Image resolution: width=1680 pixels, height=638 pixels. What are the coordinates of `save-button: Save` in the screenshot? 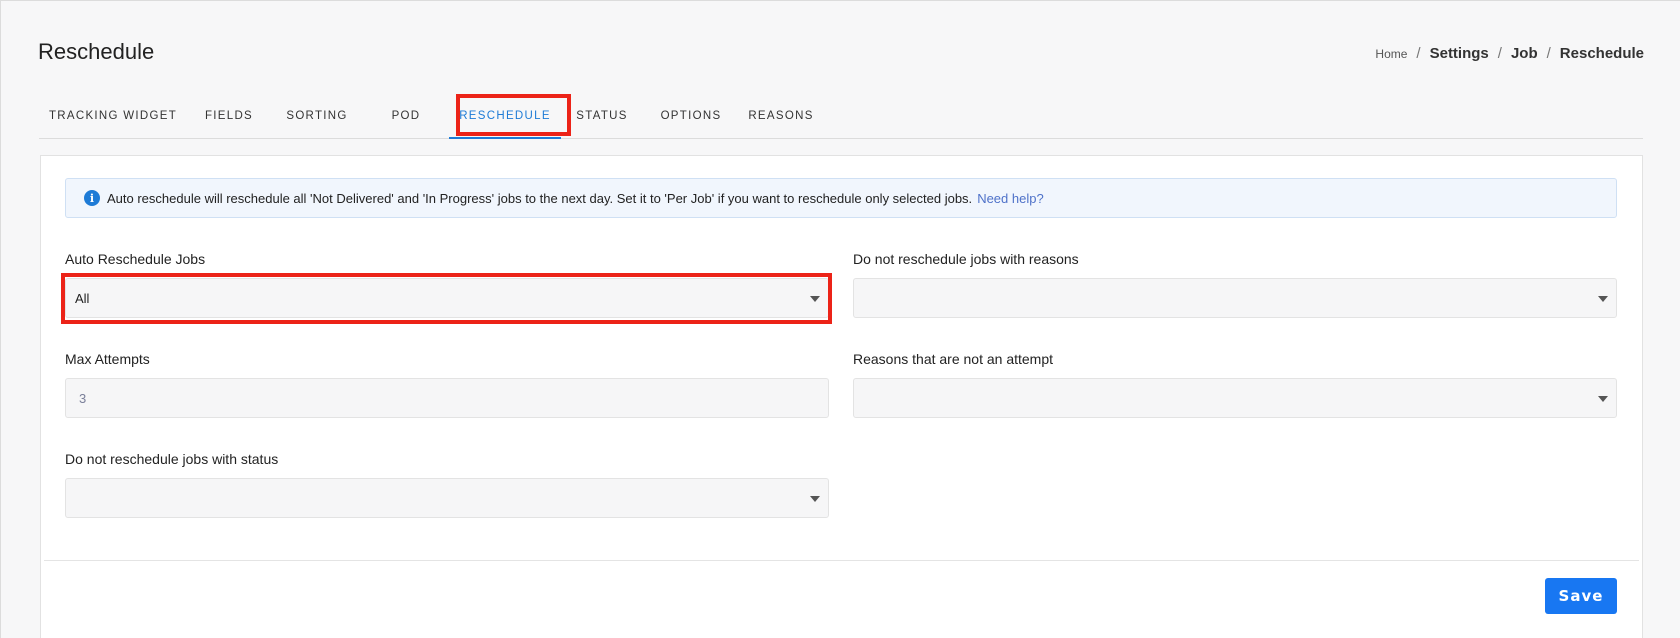 It's located at (1581, 596).